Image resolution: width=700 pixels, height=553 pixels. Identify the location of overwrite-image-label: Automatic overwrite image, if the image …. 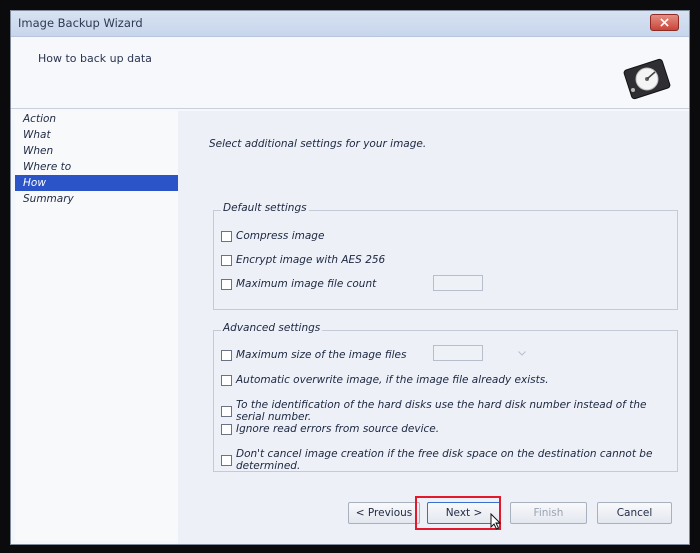
(392, 380).